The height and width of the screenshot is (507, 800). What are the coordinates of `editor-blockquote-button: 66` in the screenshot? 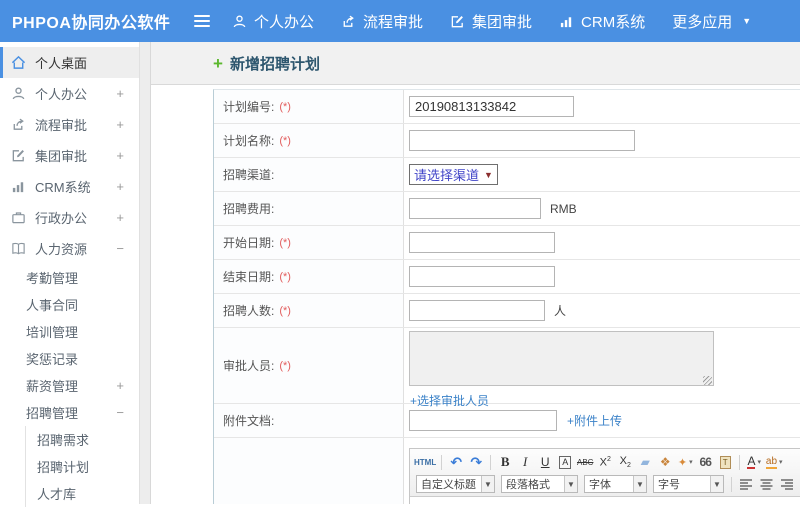 It's located at (705, 462).